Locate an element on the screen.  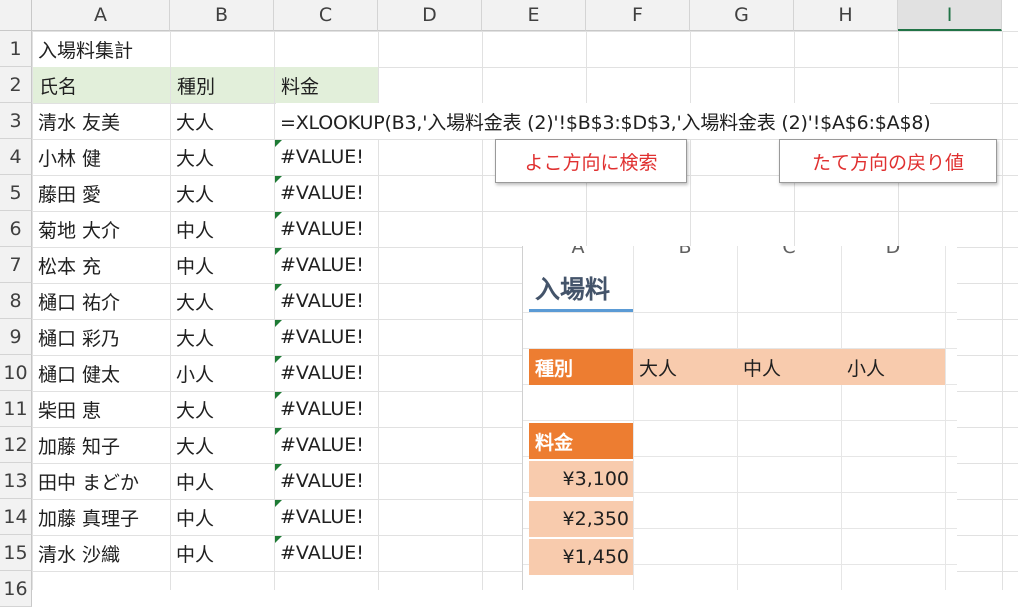
type-cell: 小人 is located at coordinates (222, 373).